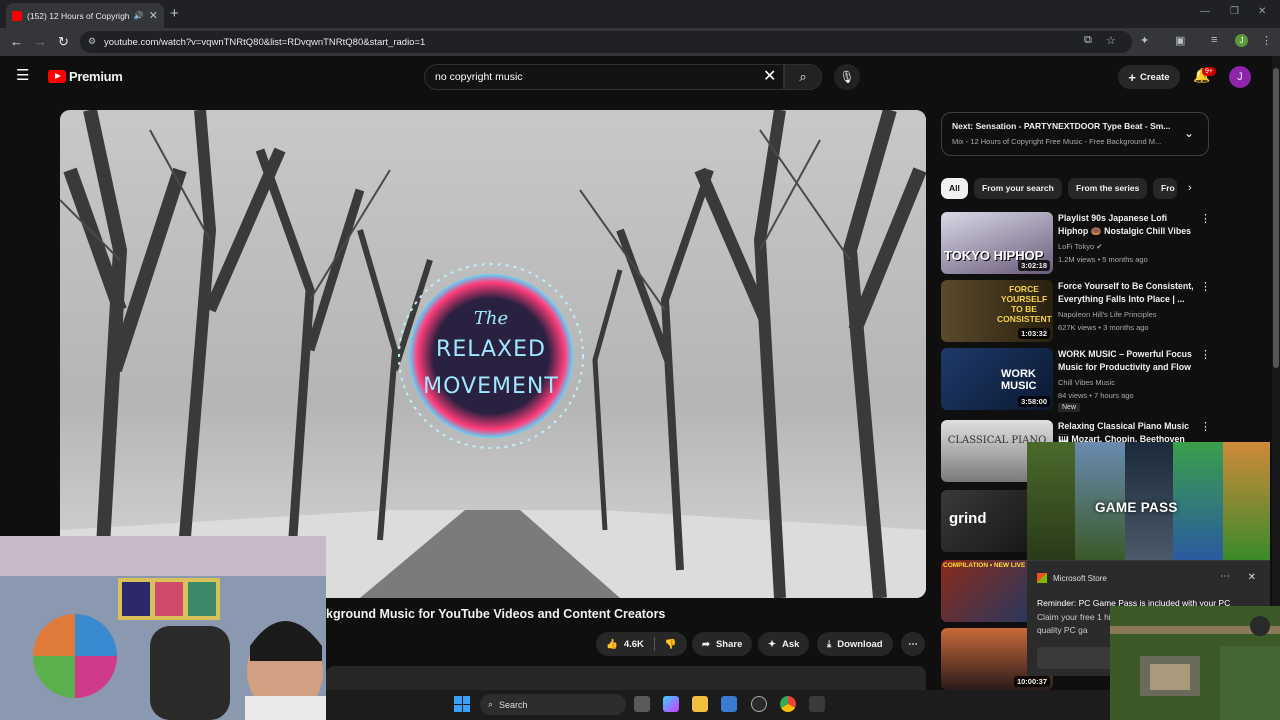 Image resolution: width=1280 pixels, height=720 pixels. What do you see at coordinates (1111, 40) in the screenshot?
I see `bookmark-star-icon: ☆` at bounding box center [1111, 40].